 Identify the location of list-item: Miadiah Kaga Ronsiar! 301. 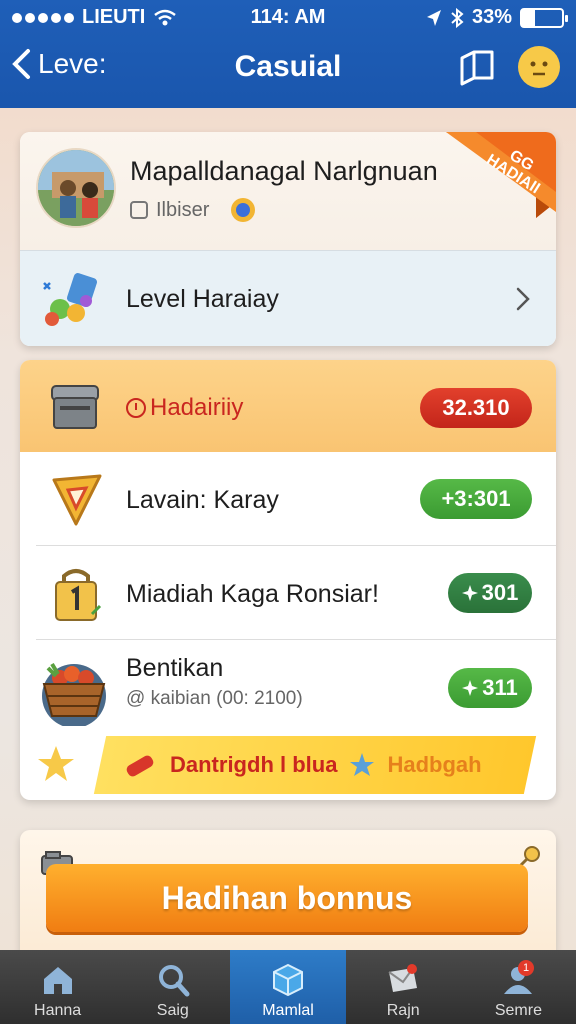
(296, 593).